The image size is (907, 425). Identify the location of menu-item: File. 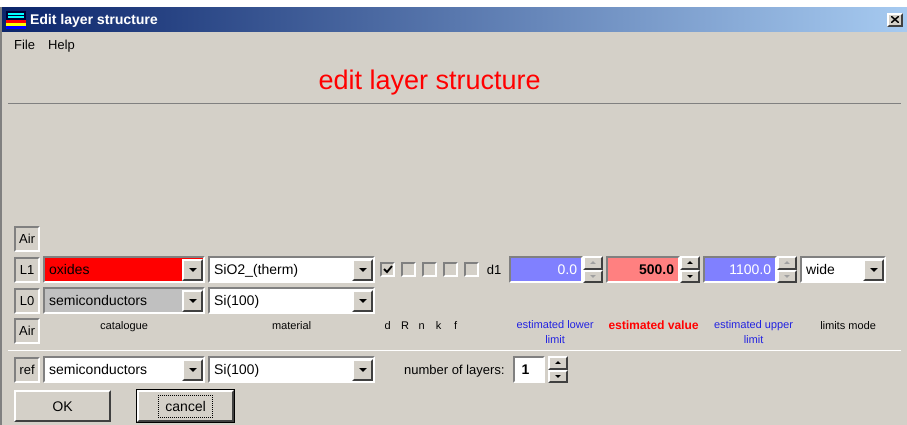
(24, 45).